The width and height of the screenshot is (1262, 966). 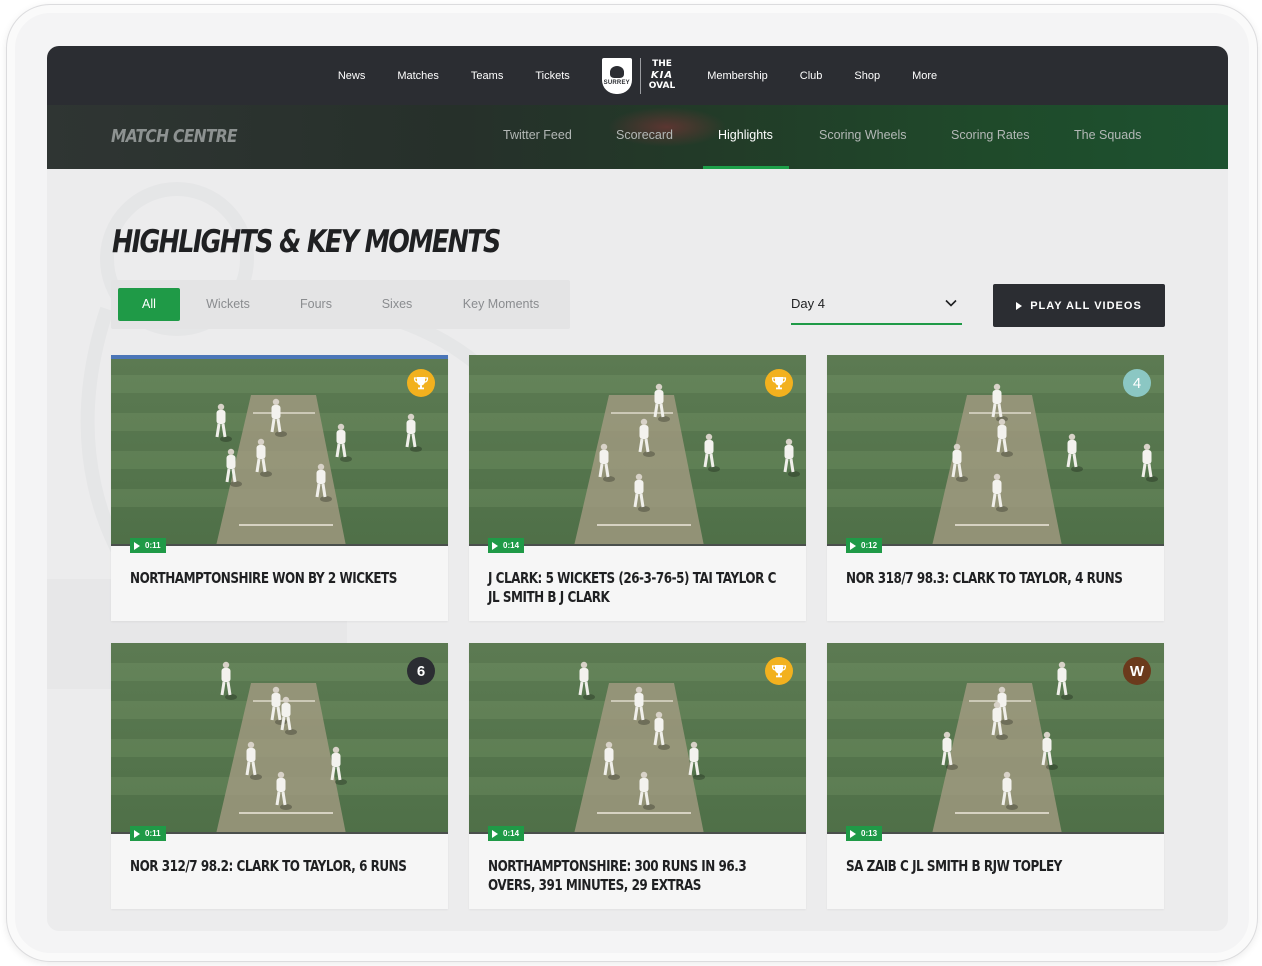 I want to click on play-all-videos-button: PLAY ALL VIDEOS, so click(x=1079, y=305).